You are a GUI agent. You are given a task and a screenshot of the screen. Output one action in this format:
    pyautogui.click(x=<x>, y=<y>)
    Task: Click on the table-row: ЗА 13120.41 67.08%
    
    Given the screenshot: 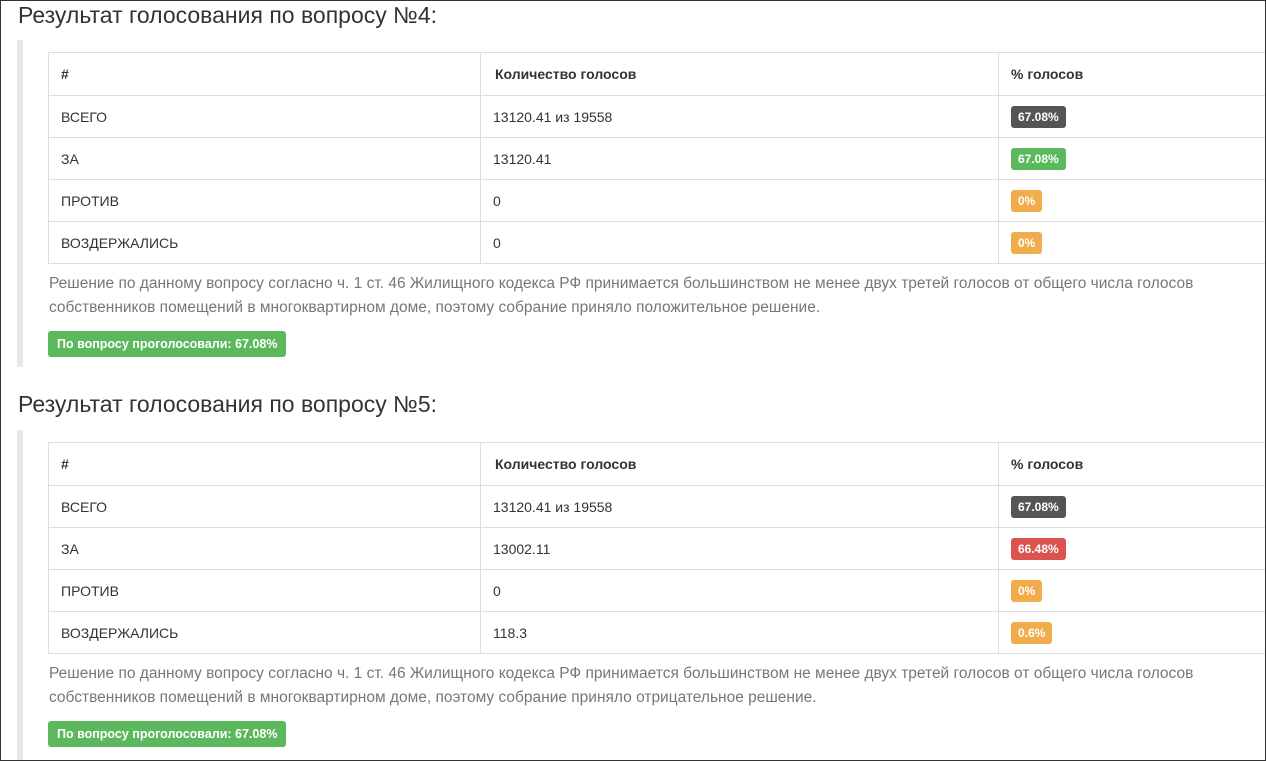 What is the action you would take?
    pyautogui.click(x=656, y=158)
    